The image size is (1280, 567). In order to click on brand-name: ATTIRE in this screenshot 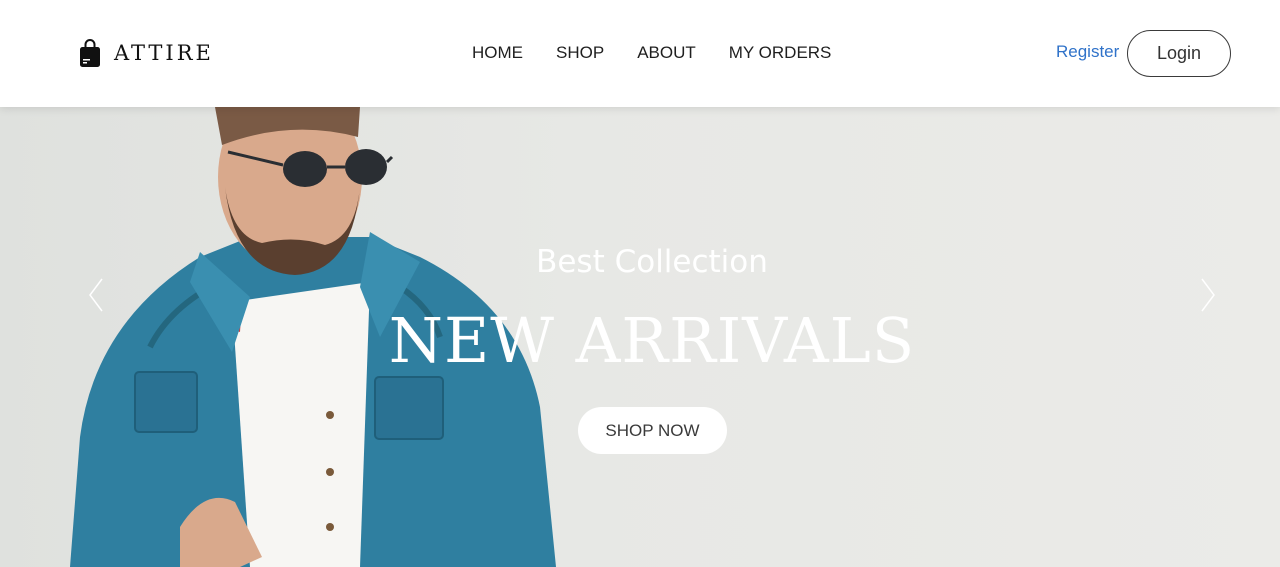, I will do `click(164, 53)`.